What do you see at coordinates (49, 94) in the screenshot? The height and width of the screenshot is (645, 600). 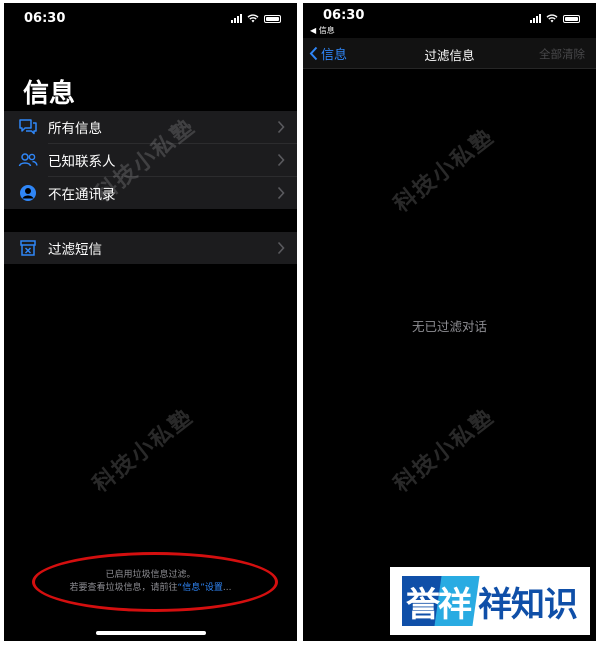 I see `page-title: 信息` at bounding box center [49, 94].